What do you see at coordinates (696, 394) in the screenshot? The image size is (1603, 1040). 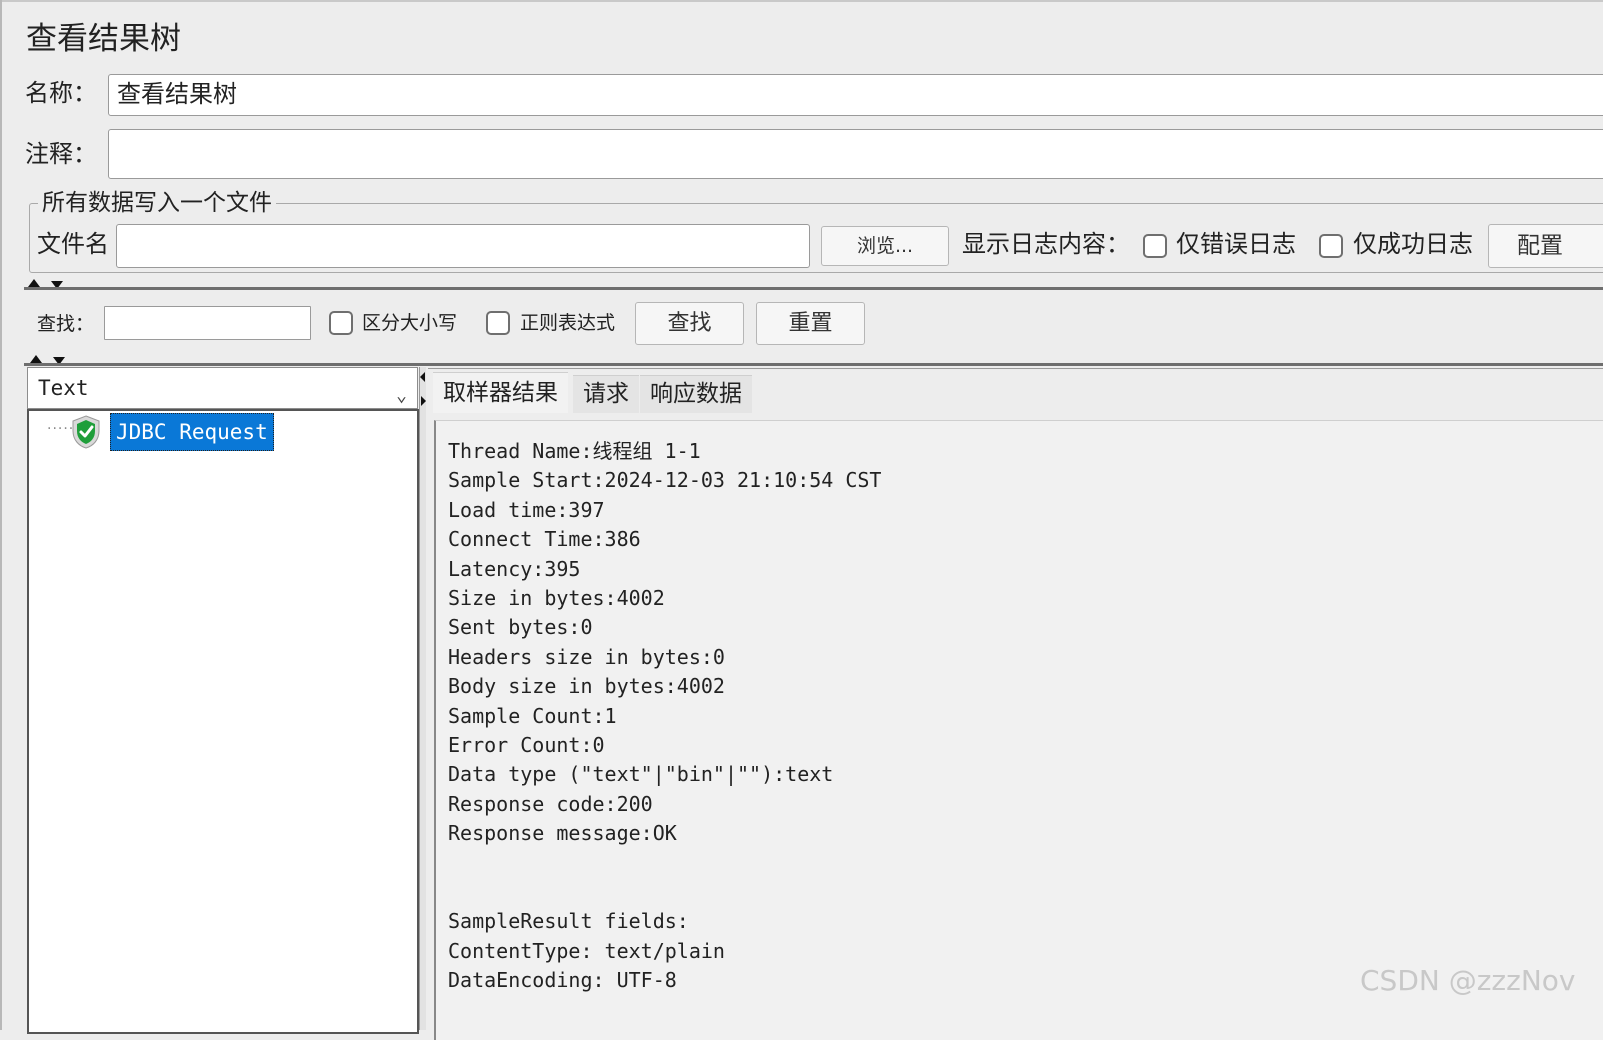 I see `tab-response-data: 响应数据` at bounding box center [696, 394].